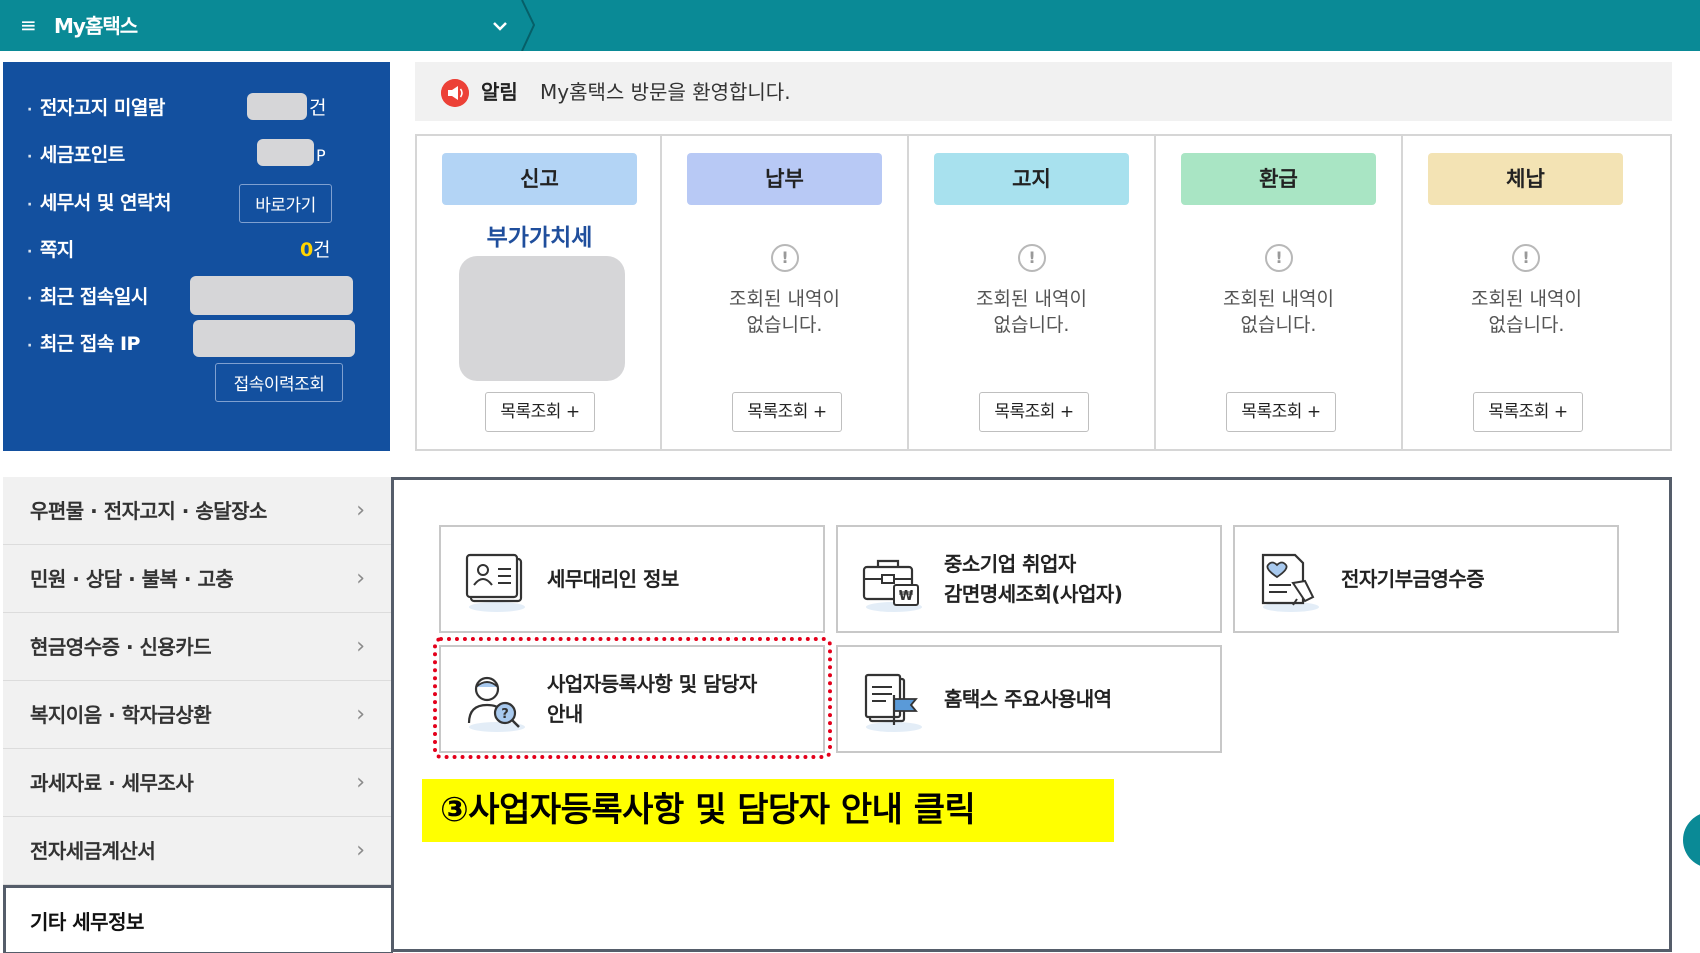 This screenshot has height=953, width=1700. Describe the element at coordinates (613, 579) in the screenshot. I see `card-label: 세무대리인 정보` at that location.